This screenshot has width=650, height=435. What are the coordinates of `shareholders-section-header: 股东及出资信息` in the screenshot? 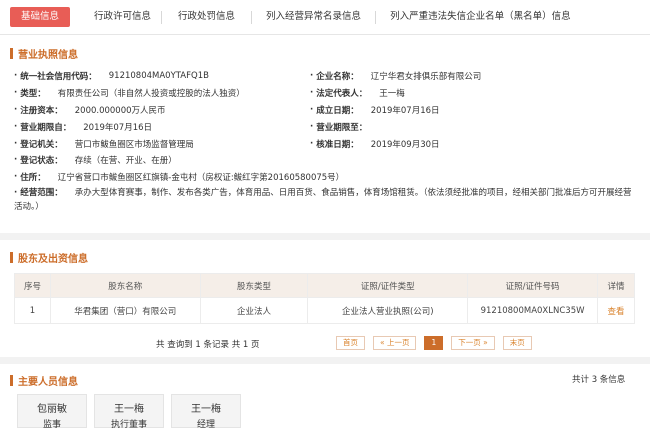 It's located at (49, 257).